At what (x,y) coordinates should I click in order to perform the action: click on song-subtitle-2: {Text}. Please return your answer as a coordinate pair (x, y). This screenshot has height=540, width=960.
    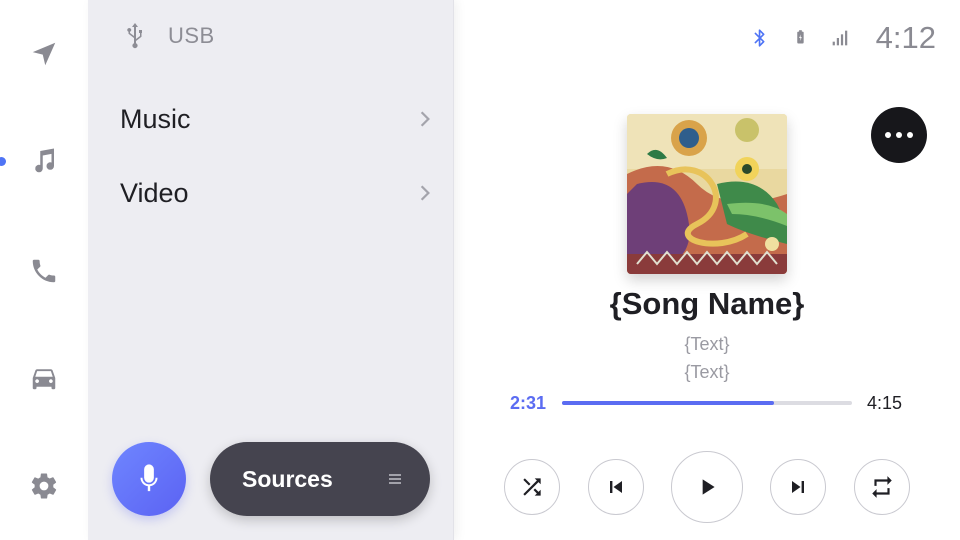
    Looking at the image, I should click on (707, 372).